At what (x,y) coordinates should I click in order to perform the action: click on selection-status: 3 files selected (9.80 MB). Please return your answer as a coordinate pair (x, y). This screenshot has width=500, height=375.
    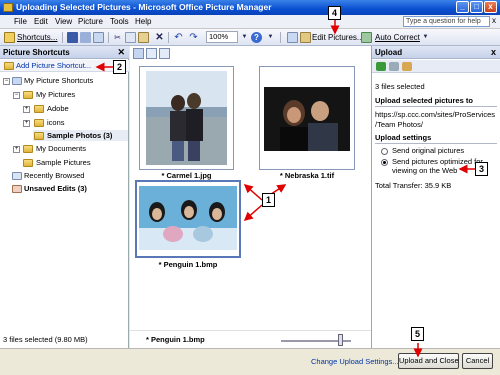
    Looking at the image, I should click on (45, 339).